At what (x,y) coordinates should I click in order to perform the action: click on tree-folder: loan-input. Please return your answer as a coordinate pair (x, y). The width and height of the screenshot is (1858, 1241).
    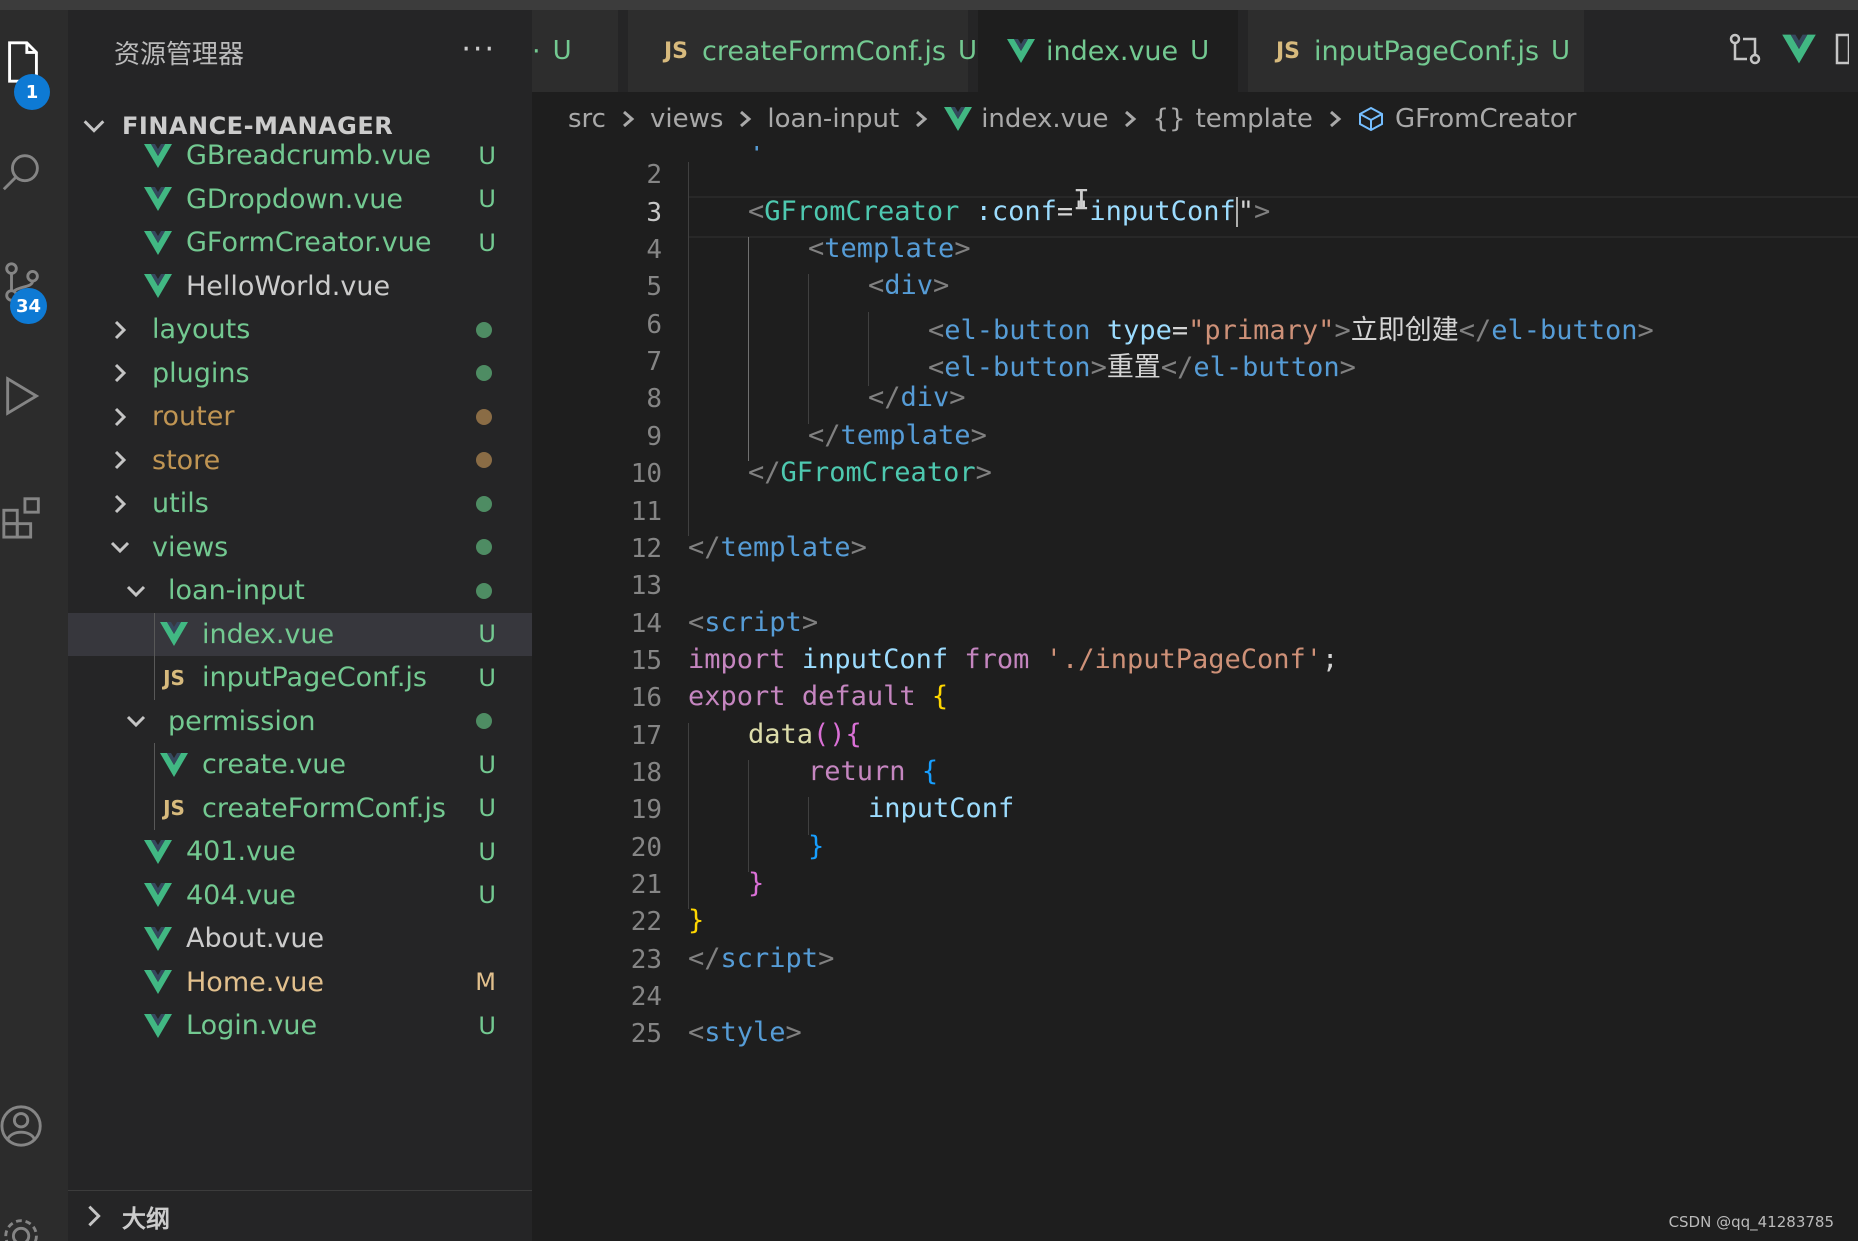
    Looking at the image, I should click on (300, 591).